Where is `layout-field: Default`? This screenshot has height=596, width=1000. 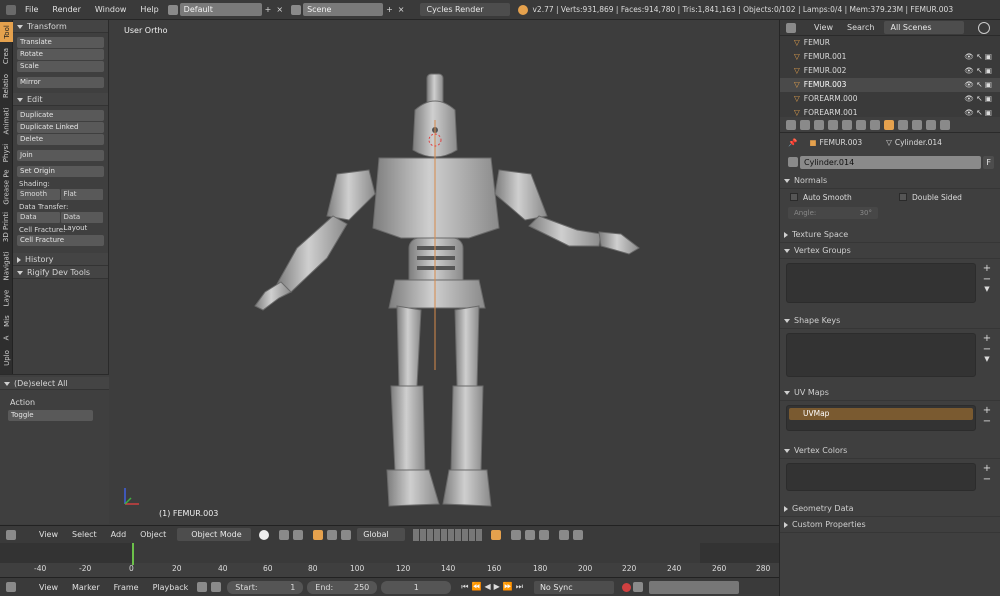 layout-field: Default is located at coordinates (220, 9).